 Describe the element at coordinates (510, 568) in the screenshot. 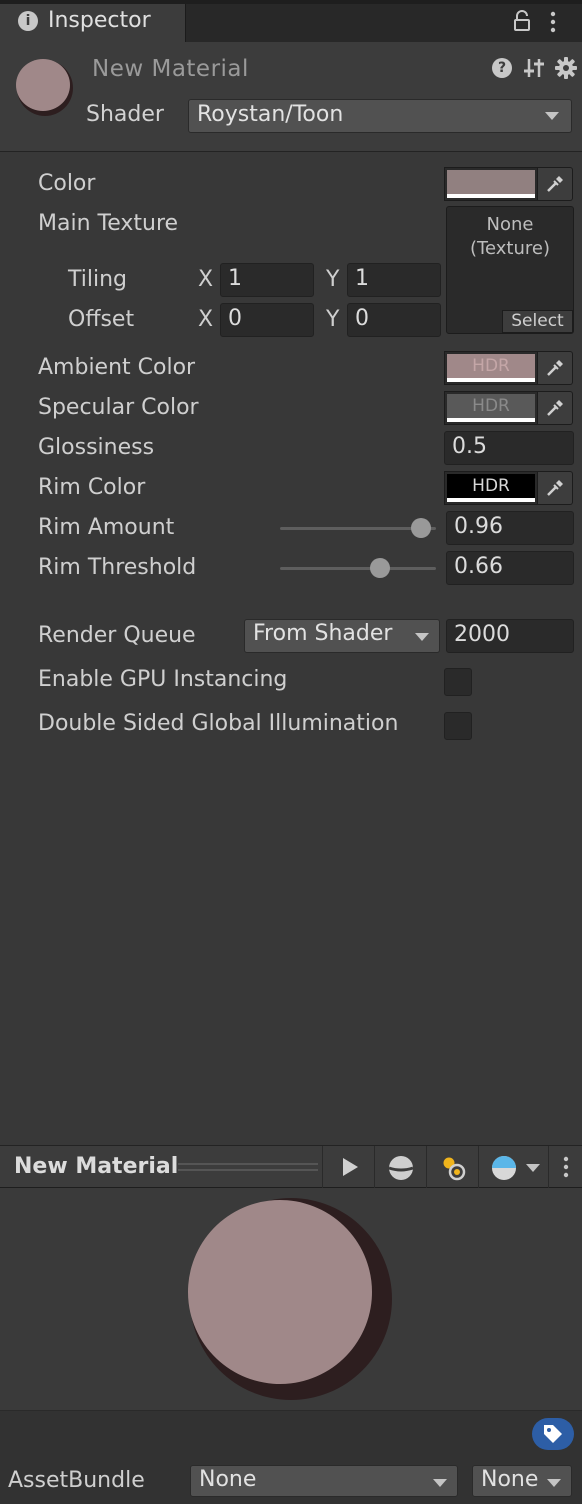

I see `rim-threshold-input: 0.66` at that location.